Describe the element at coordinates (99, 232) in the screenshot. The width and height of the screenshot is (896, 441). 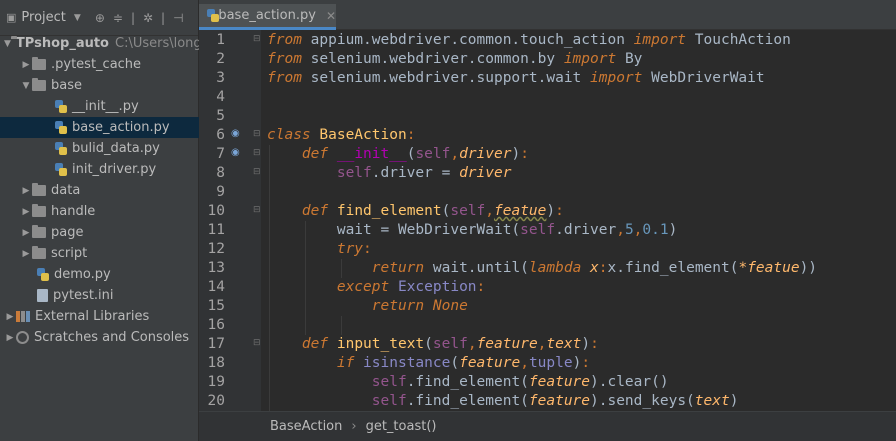
I see `tree-folder: ▶ page` at that location.